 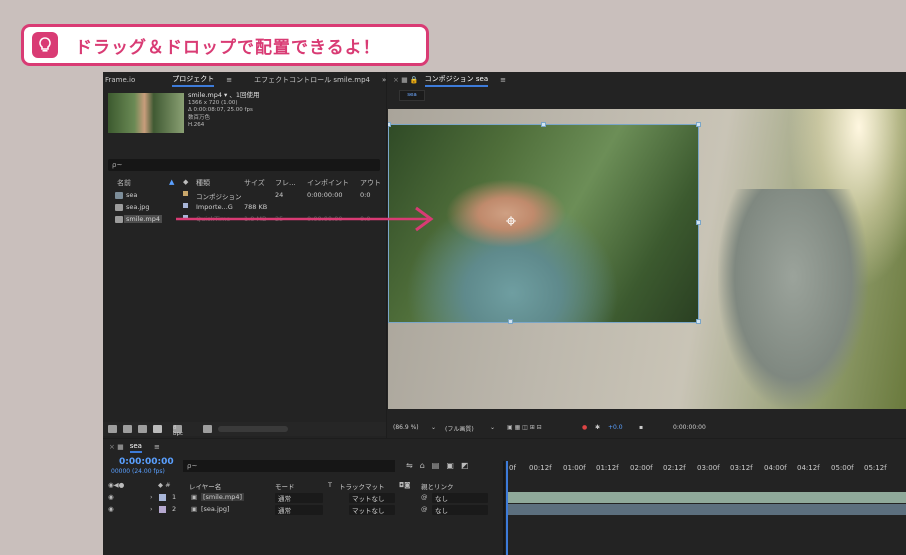 I want to click on layer-bar-smile, so click(x=707, y=497).